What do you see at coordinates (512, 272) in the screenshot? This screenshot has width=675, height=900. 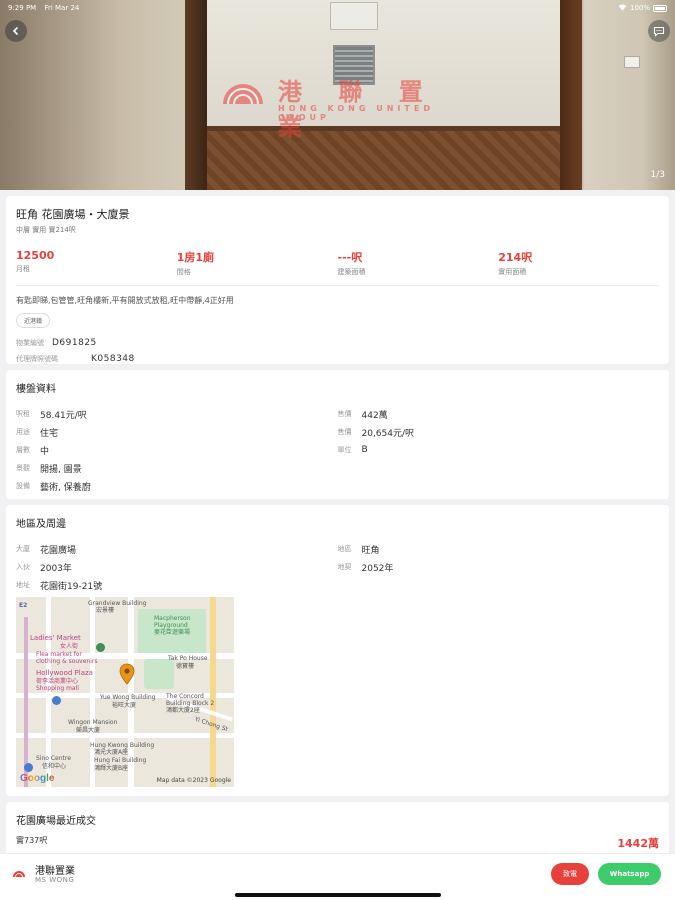 I see `stat-label: 實用面積` at bounding box center [512, 272].